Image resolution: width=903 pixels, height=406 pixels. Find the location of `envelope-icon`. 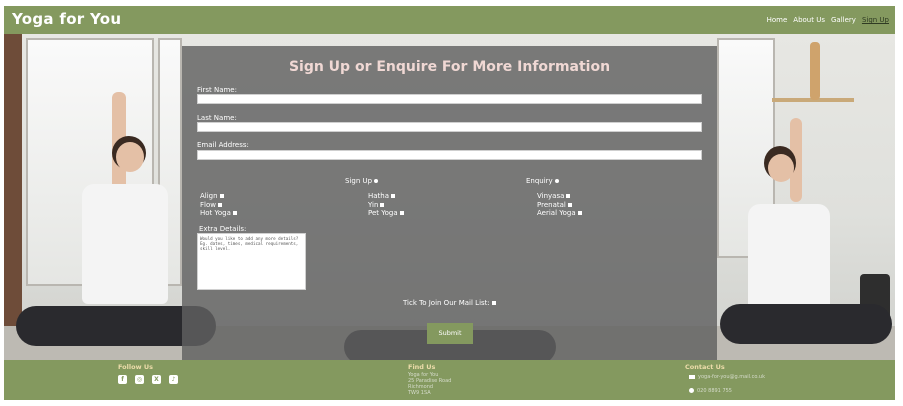

envelope-icon is located at coordinates (692, 376).